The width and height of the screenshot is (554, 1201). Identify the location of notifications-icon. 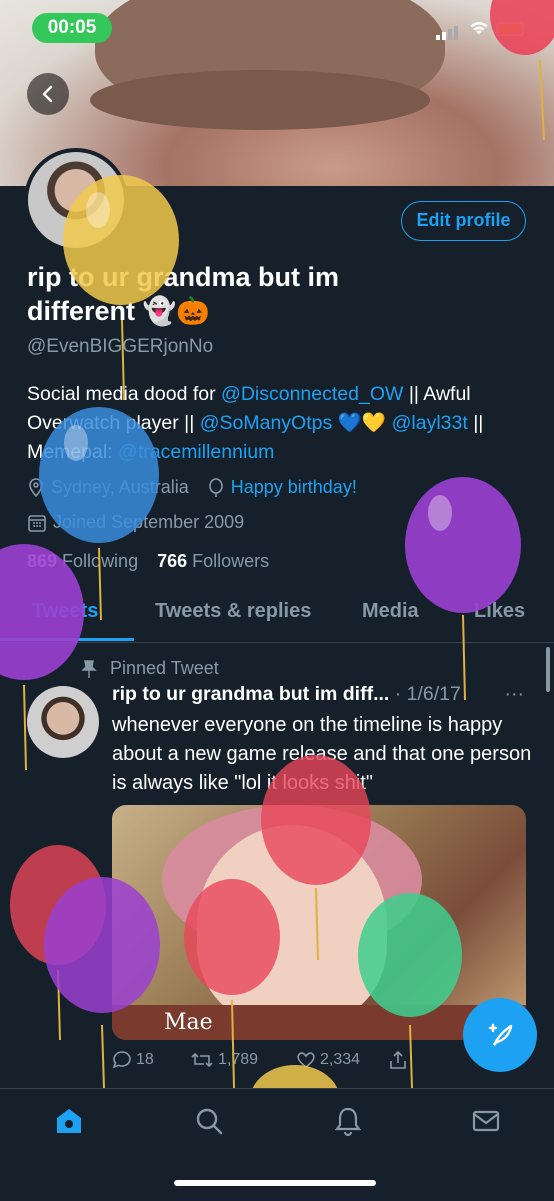
(348, 1121).